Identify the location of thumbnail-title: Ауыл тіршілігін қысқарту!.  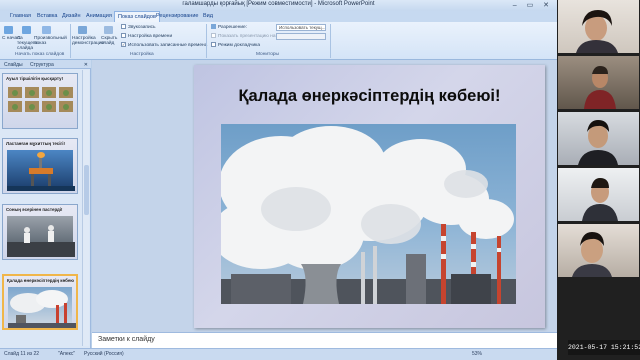
(35, 78).